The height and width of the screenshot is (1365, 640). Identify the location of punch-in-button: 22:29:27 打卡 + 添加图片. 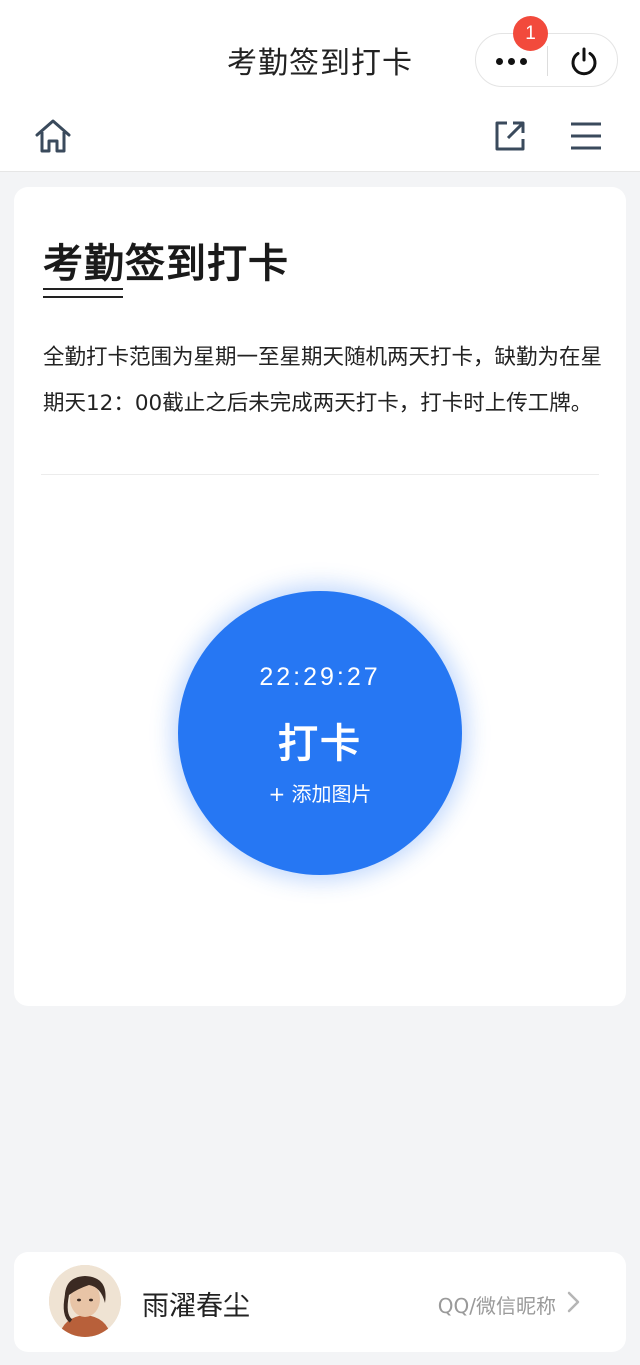
(320, 733).